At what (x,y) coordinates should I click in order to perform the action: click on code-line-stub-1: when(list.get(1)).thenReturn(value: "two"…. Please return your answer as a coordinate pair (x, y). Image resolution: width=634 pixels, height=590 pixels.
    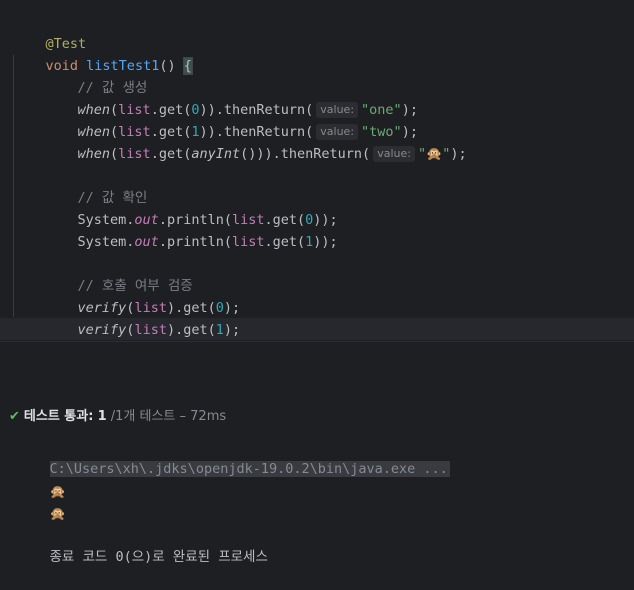
    Looking at the image, I should click on (215, 119).